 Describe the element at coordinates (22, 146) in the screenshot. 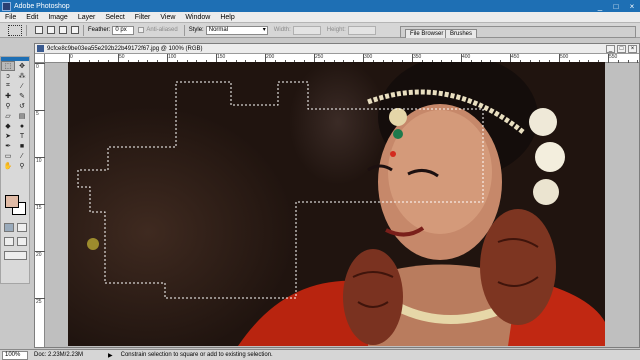

I see `shape-tool-icon: ■` at that location.